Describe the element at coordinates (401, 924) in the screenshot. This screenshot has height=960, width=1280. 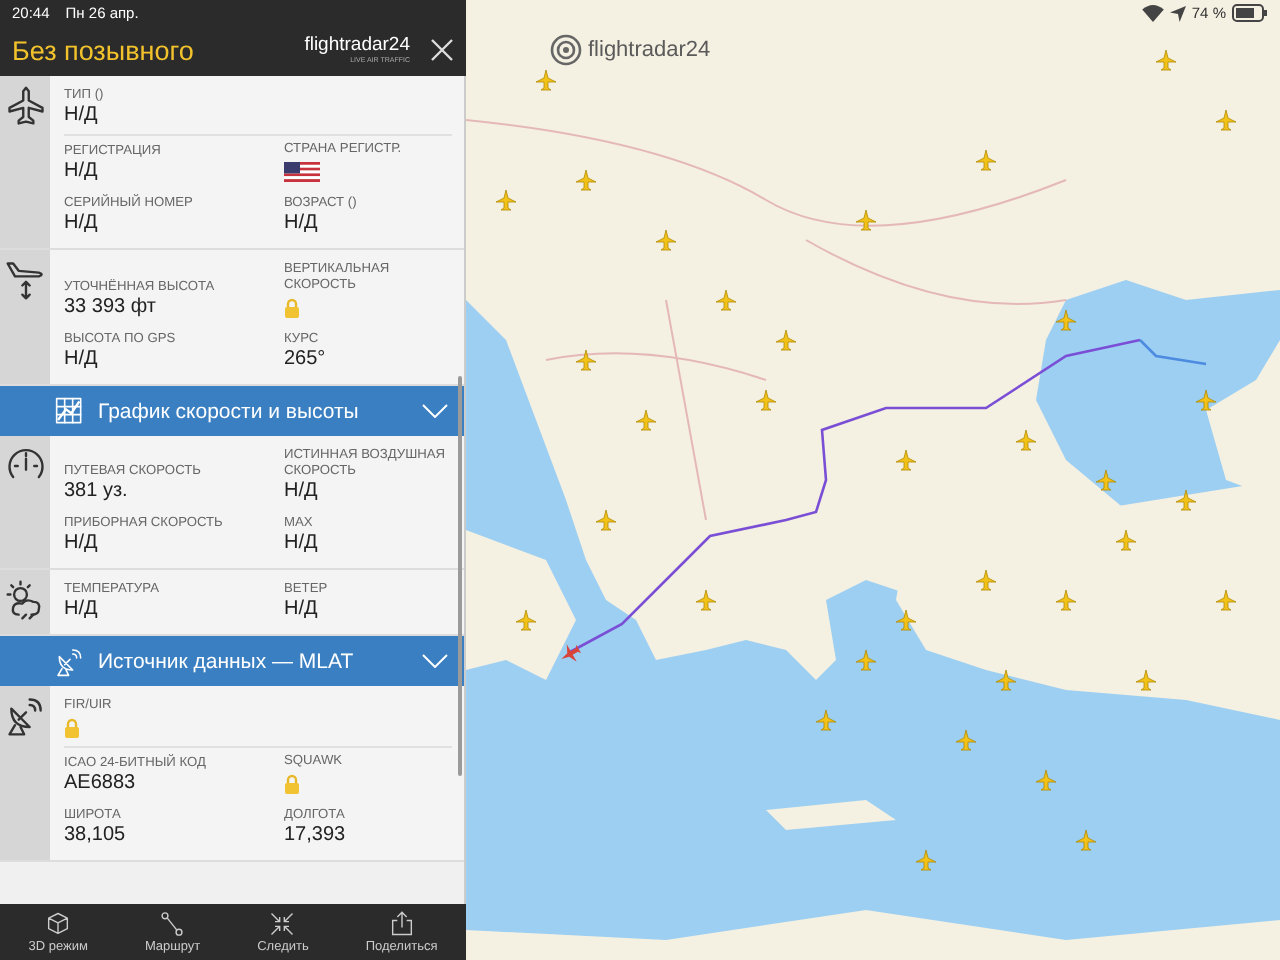
I see `share-icon` at that location.